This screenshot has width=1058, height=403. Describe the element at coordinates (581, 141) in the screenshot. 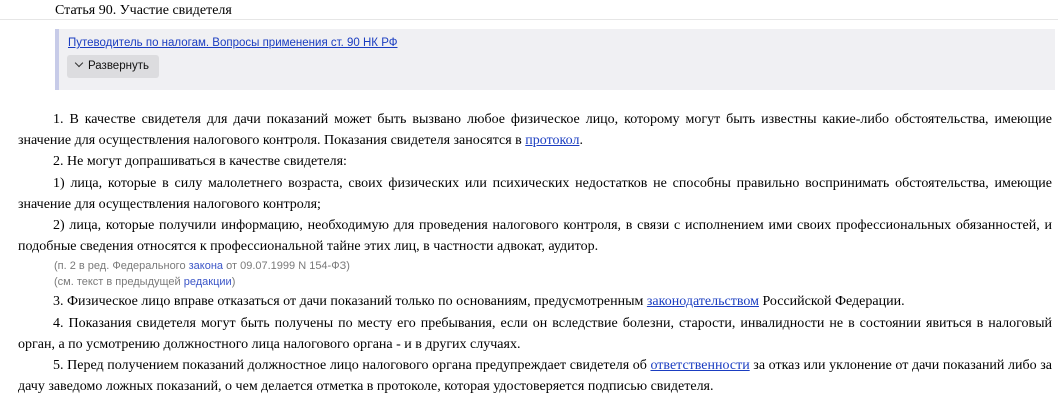

I see `paragraph-text: .` at that location.